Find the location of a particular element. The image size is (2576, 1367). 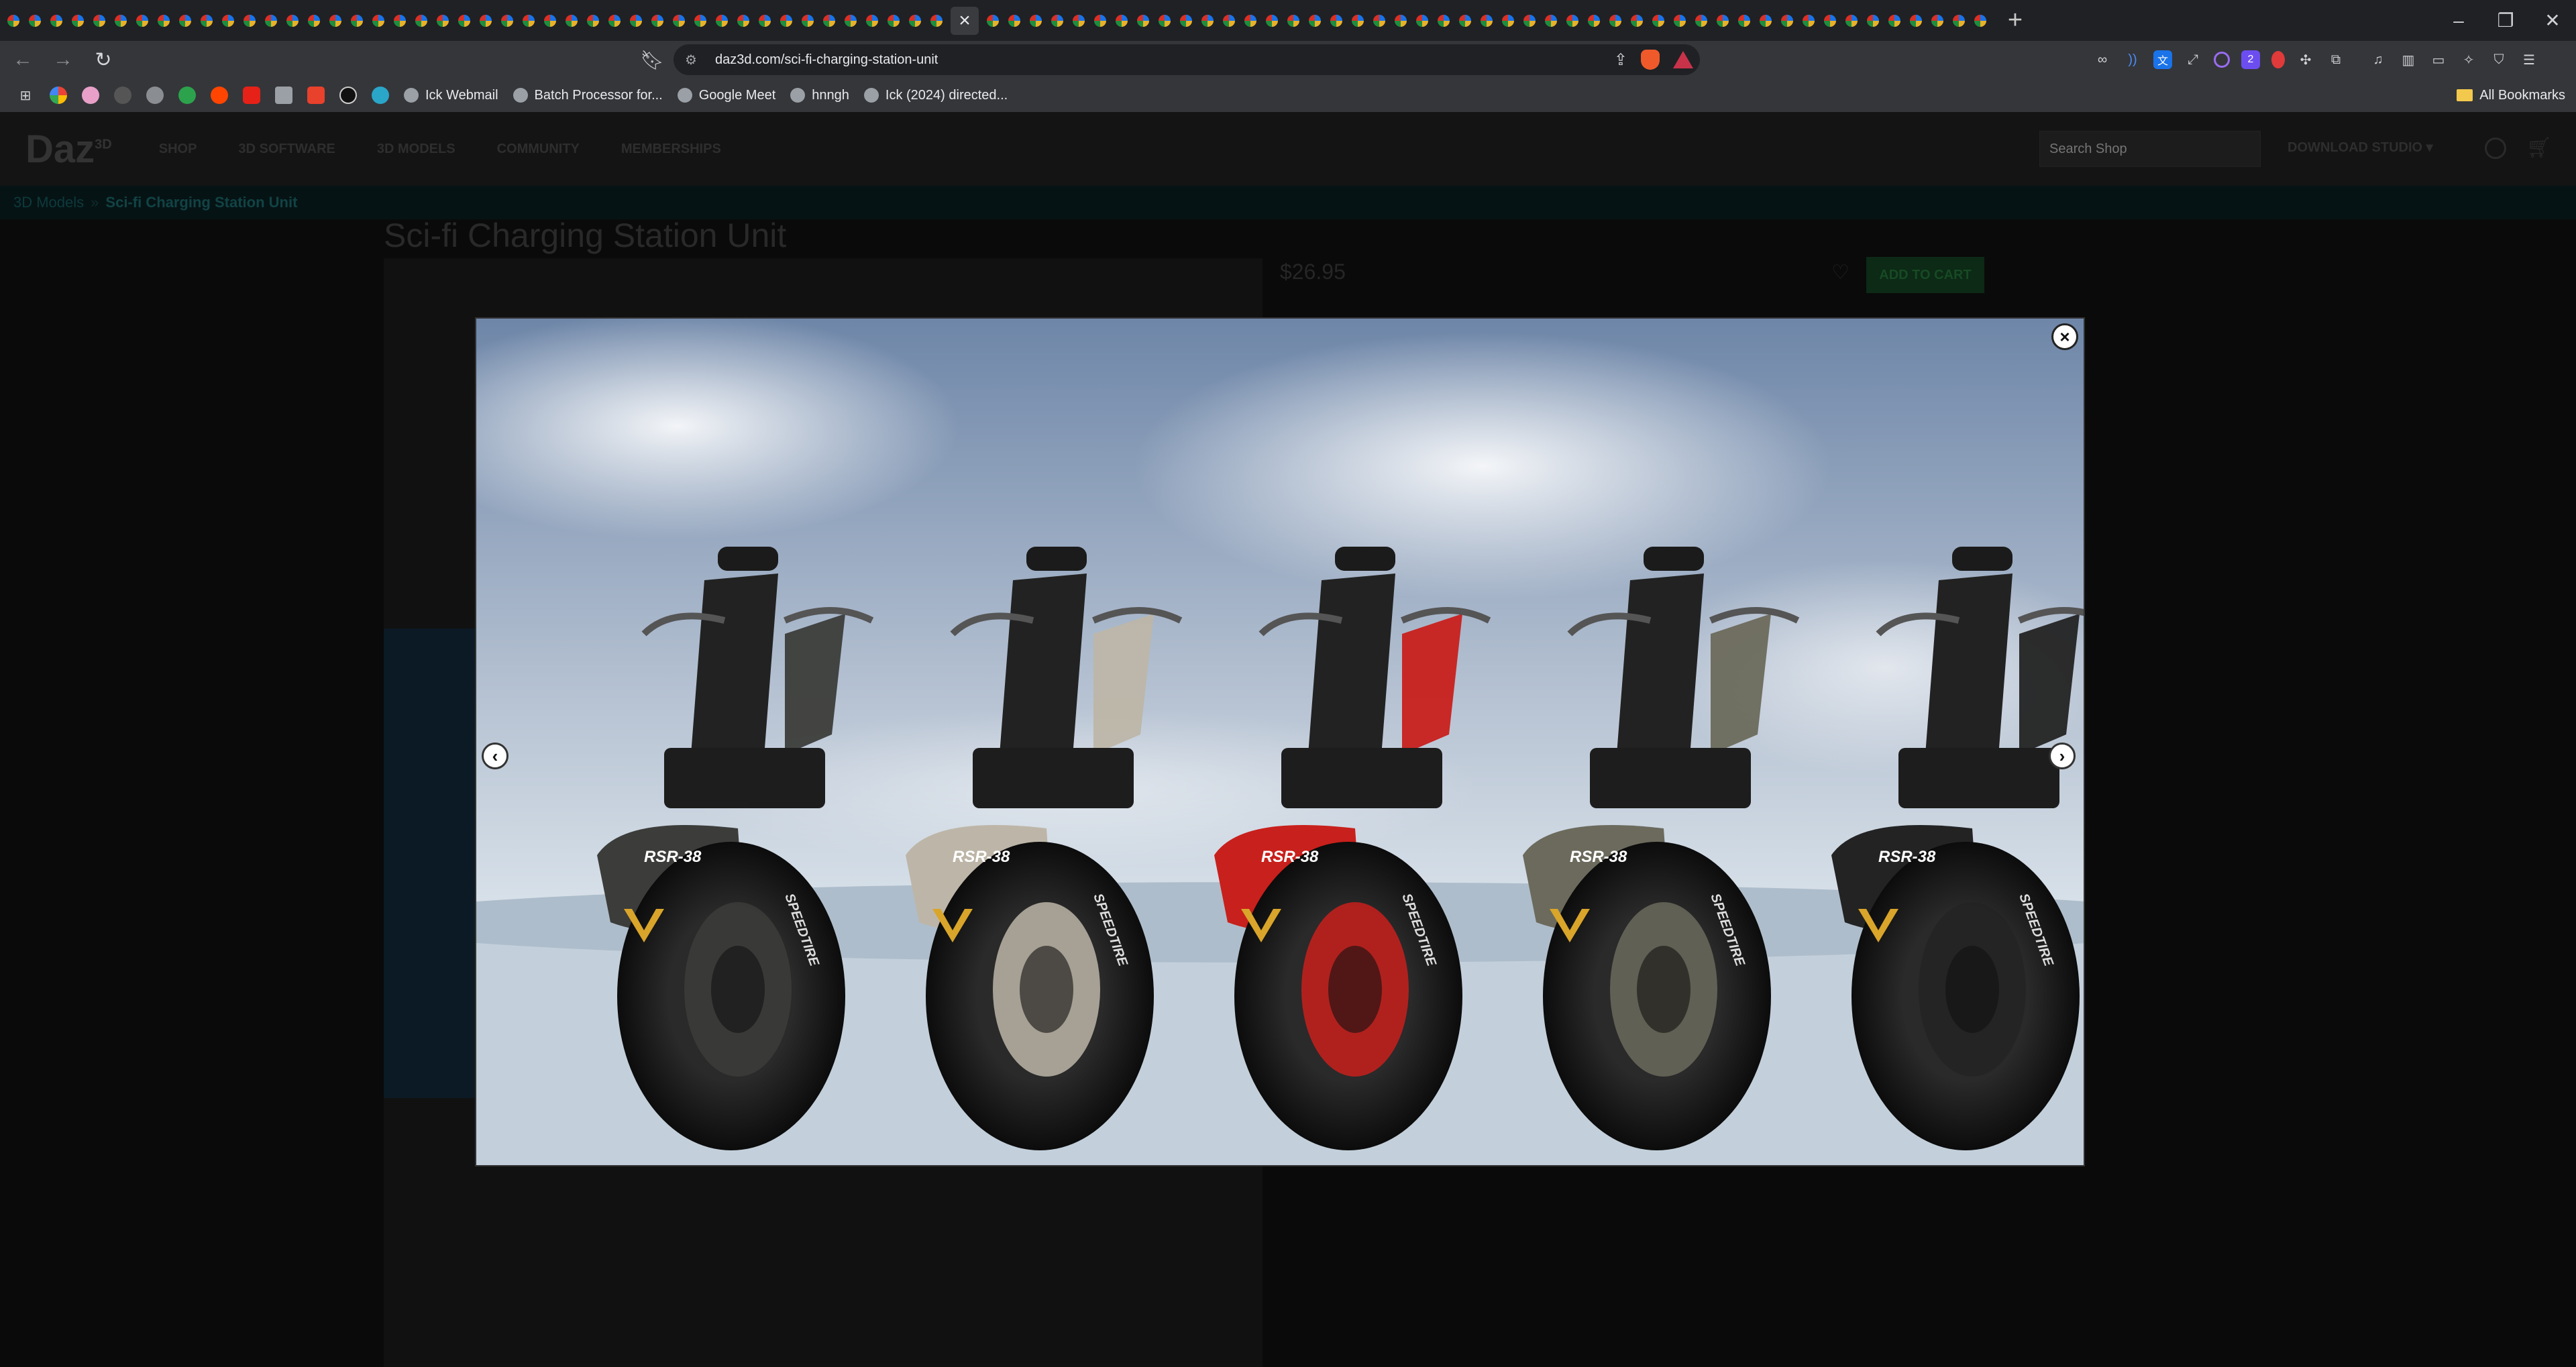

wallet-icon: ▭ is located at coordinates (2438, 60).